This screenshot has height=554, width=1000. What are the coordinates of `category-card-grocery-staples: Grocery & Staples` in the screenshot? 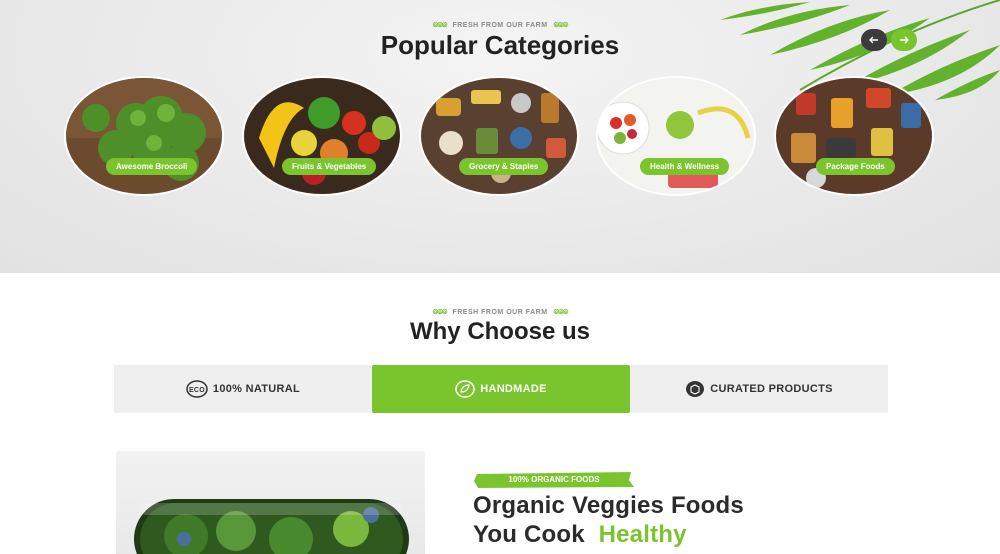 It's located at (499, 136).